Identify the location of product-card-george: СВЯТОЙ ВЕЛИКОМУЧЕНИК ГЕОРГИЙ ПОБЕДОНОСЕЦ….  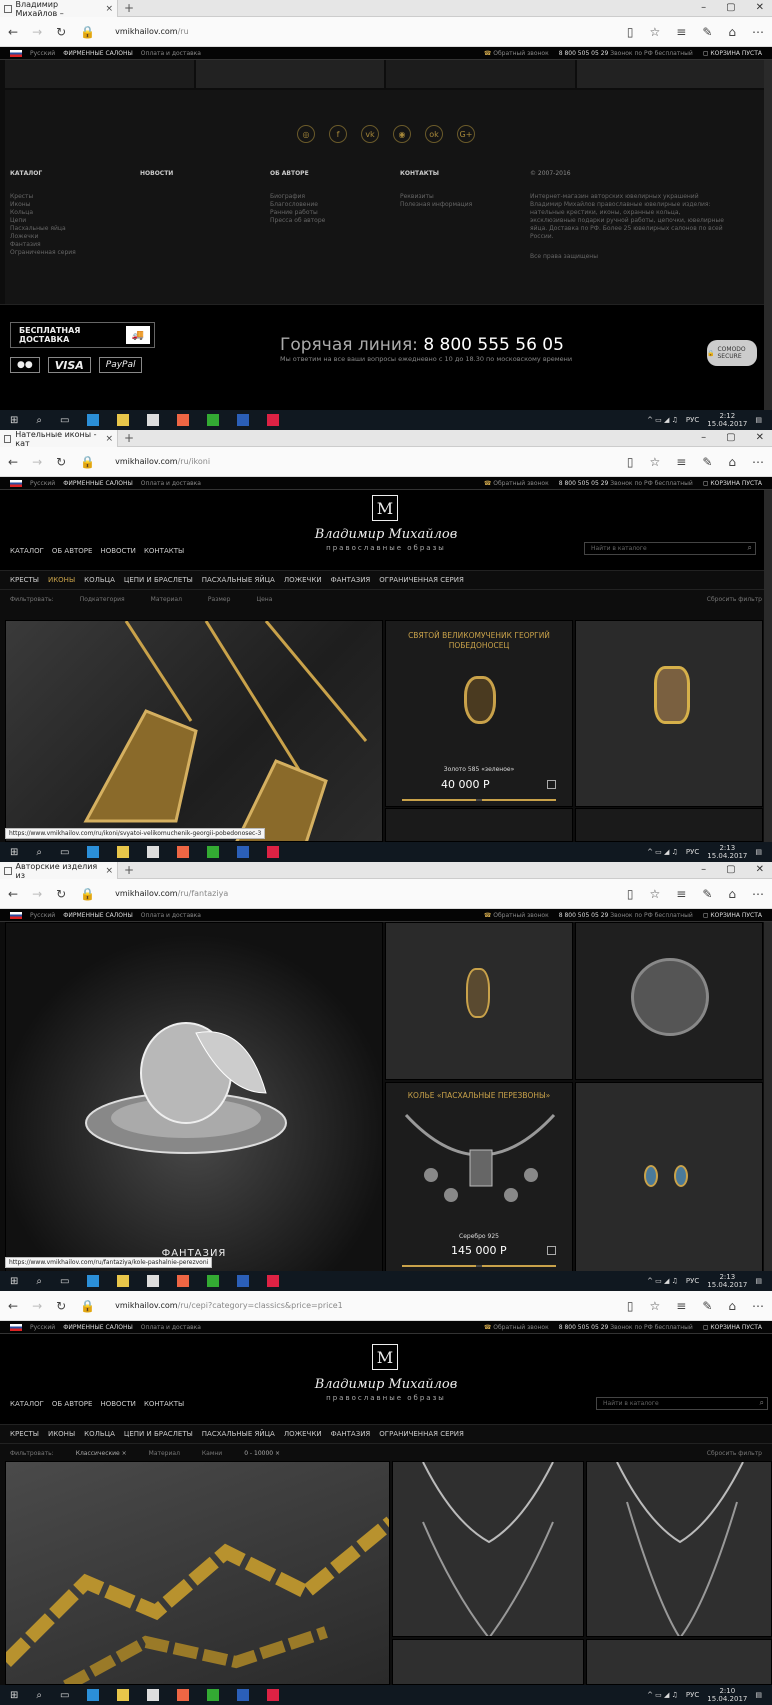
(479, 713).